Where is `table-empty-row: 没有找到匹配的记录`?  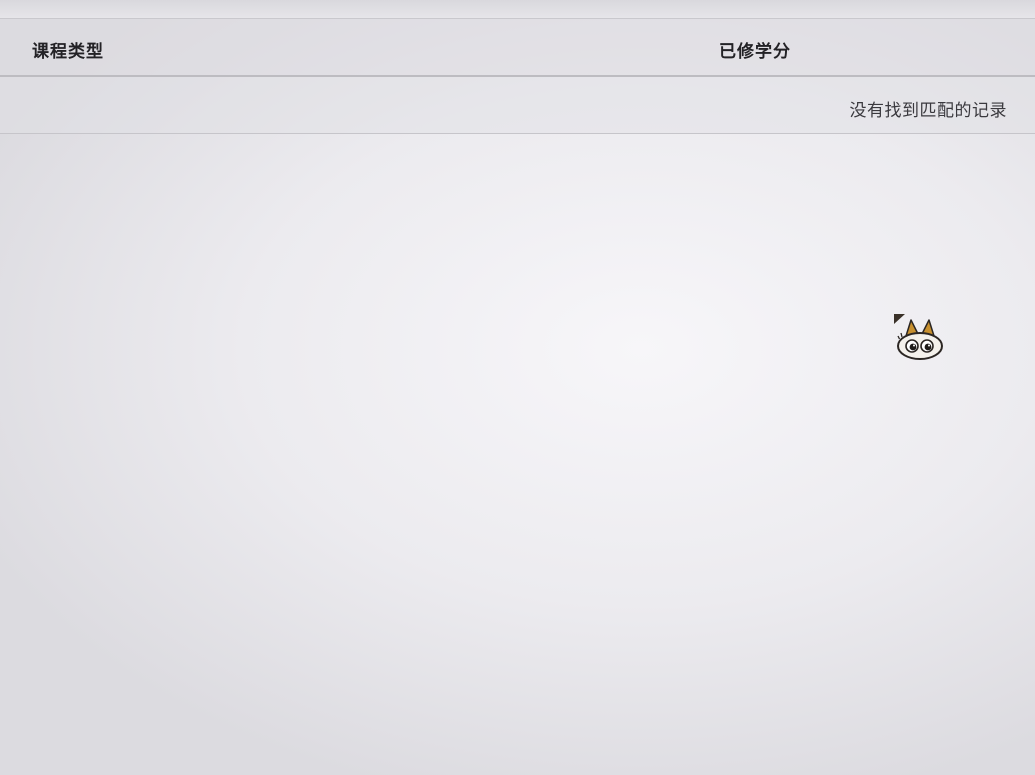 table-empty-row: 没有找到匹配的记录 is located at coordinates (517, 105).